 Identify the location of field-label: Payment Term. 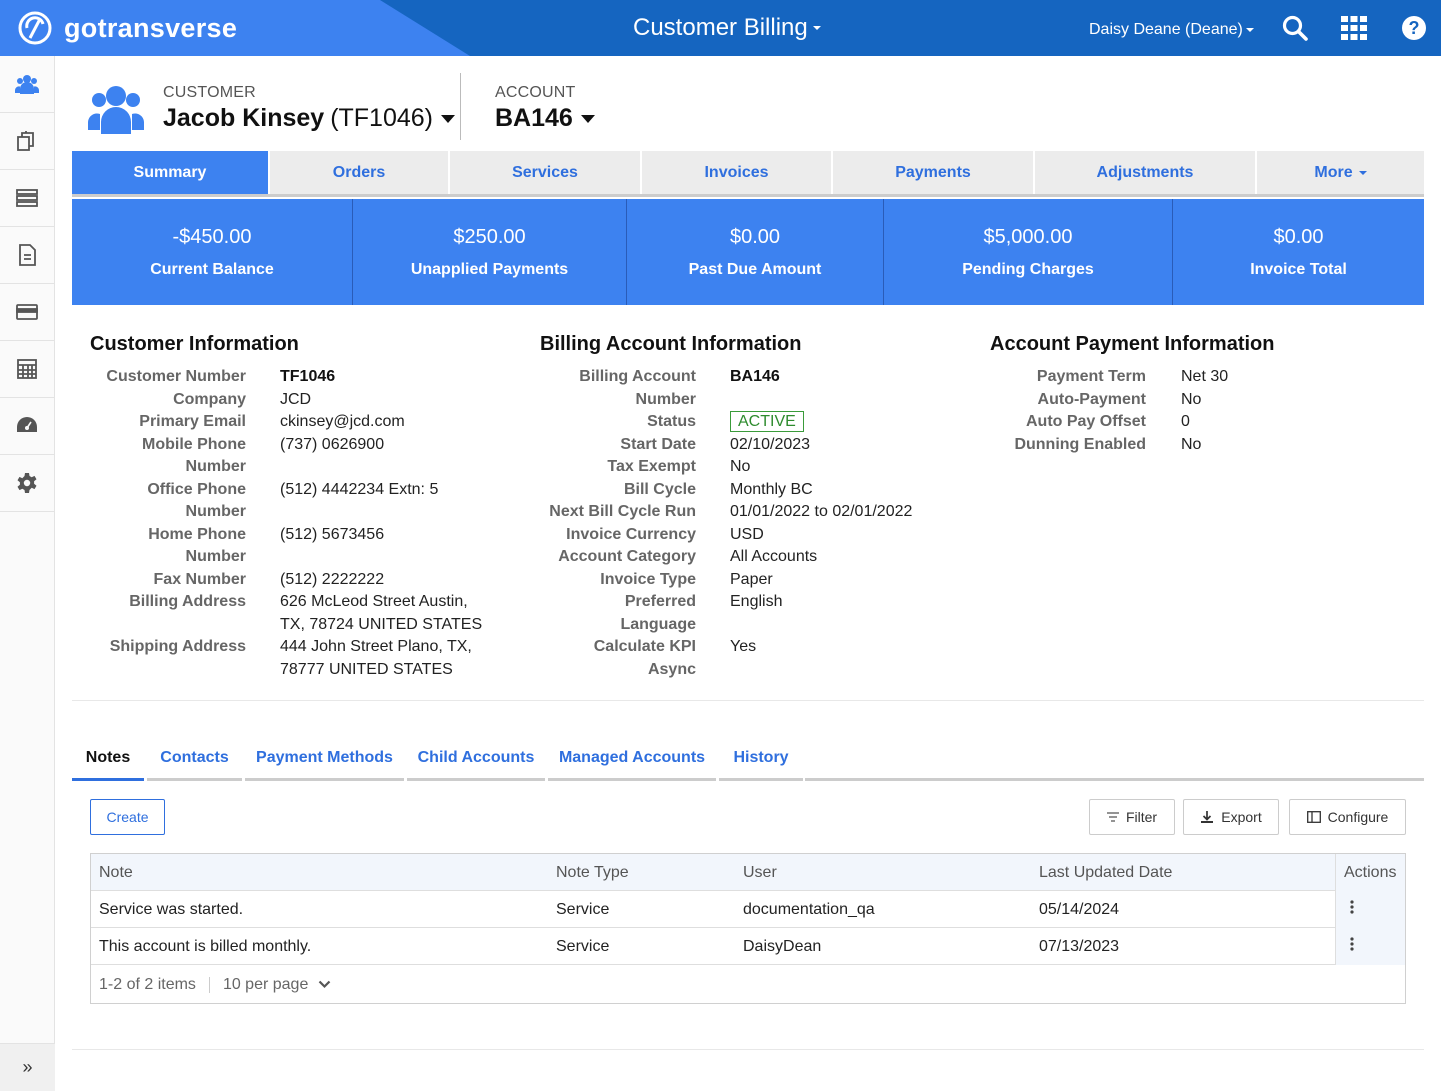
(1091, 376).